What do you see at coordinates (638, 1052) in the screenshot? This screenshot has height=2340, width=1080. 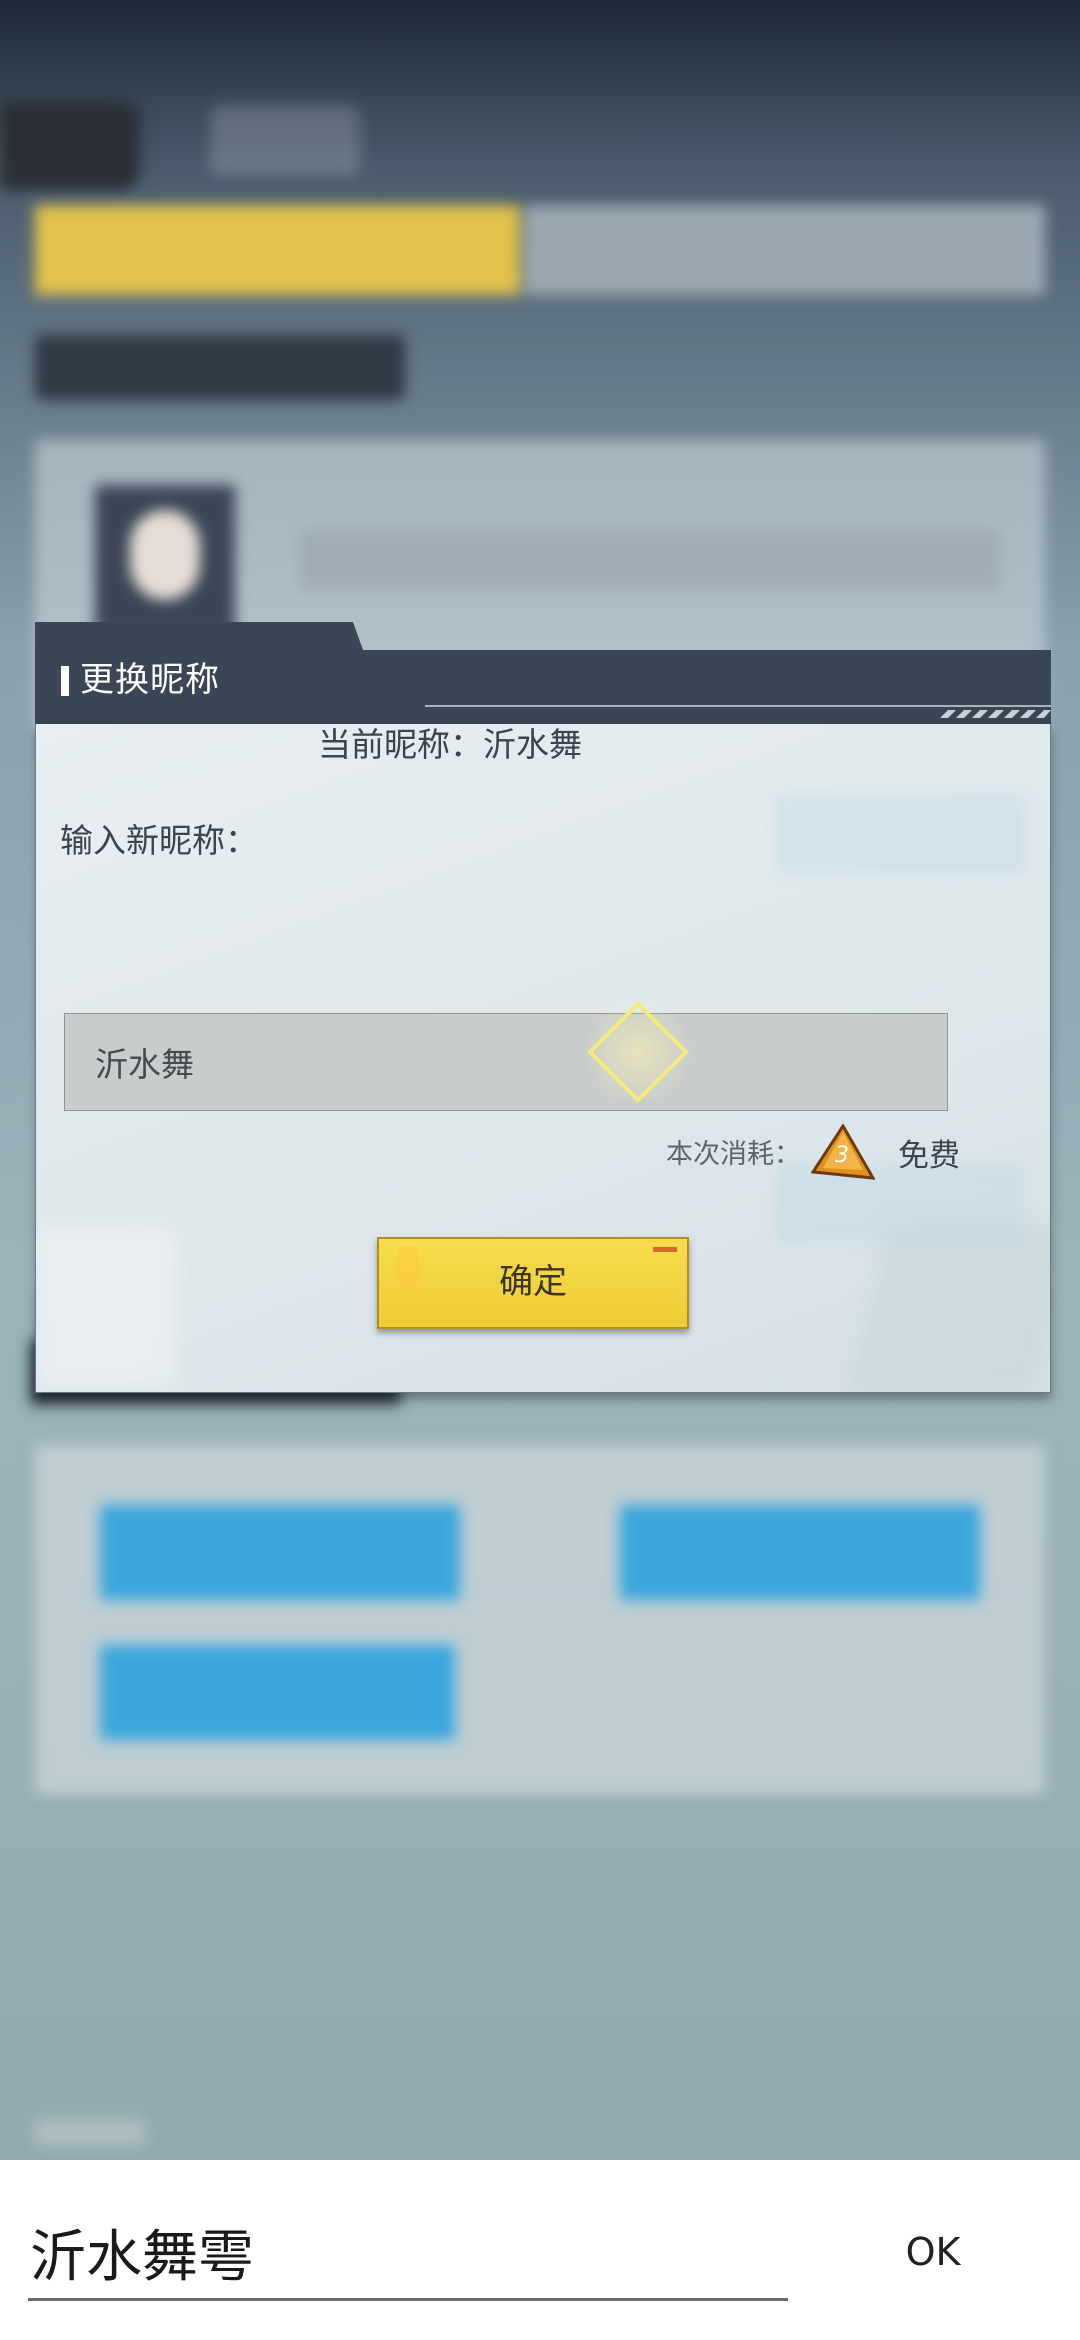 I see `diamond-icon` at bounding box center [638, 1052].